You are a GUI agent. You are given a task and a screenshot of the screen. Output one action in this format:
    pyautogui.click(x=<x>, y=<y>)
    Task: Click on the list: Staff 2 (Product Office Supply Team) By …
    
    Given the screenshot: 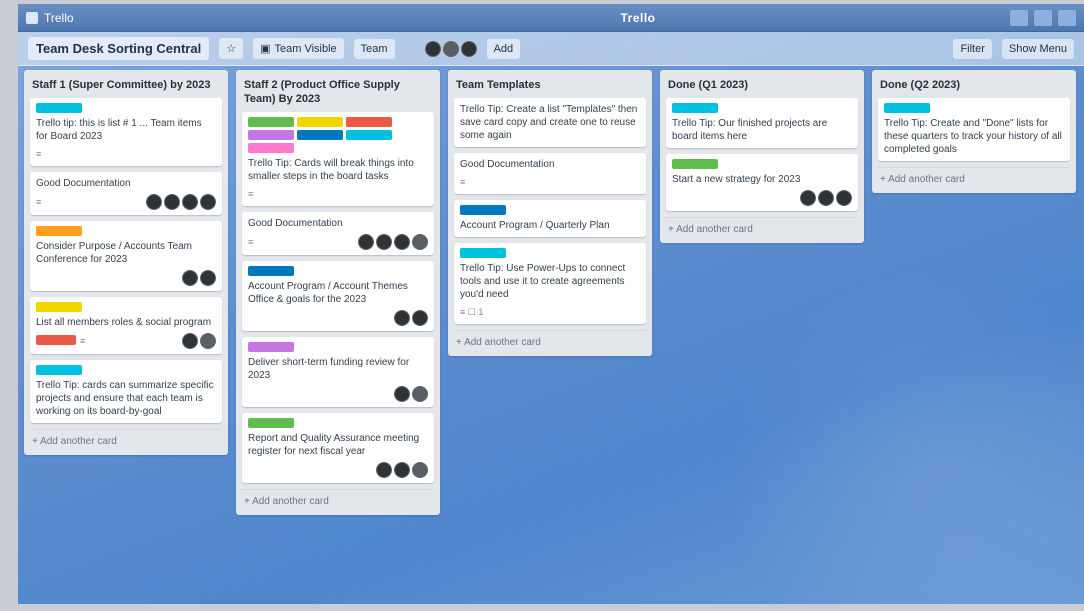 What is the action you would take?
    pyautogui.click(x=338, y=292)
    